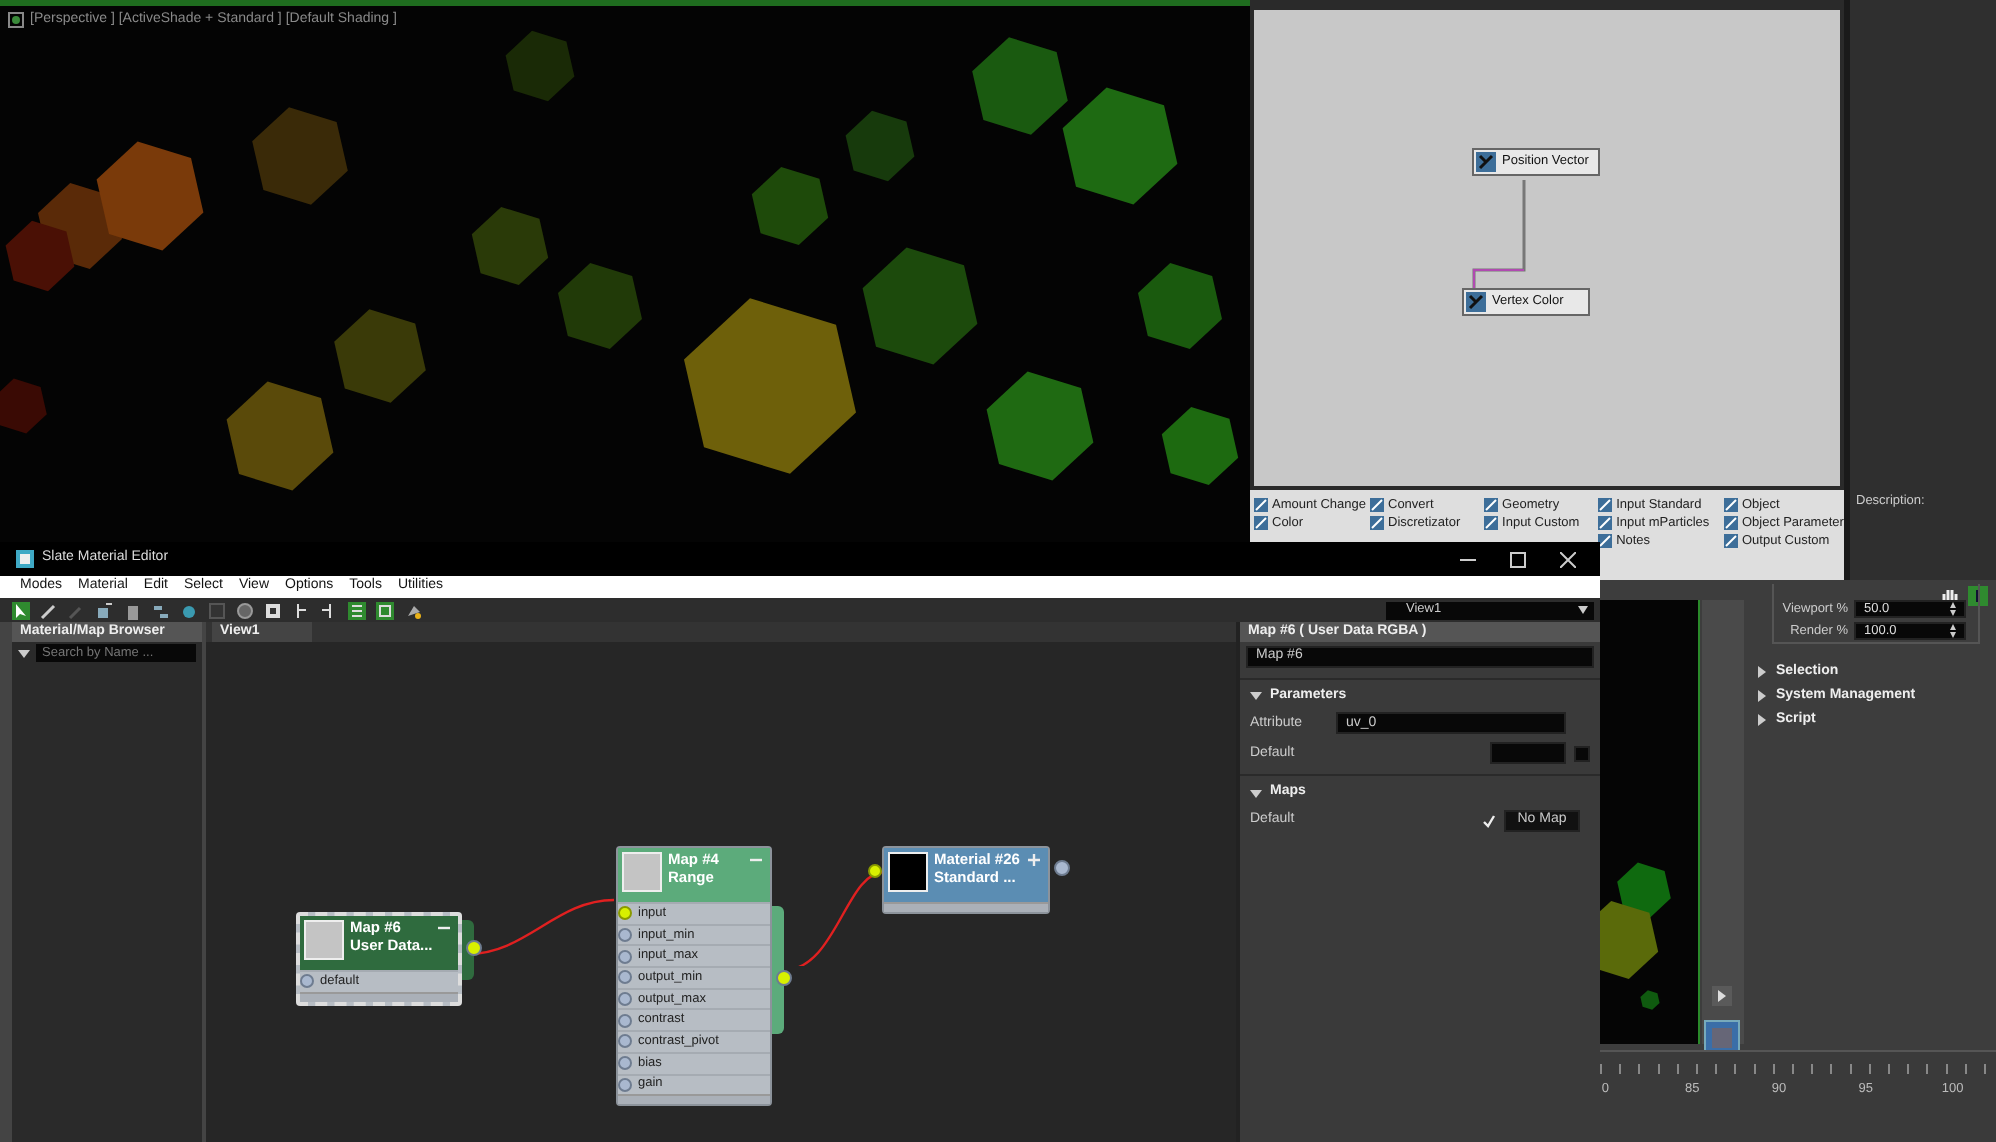  I want to click on close-icon, so click(1568, 559).